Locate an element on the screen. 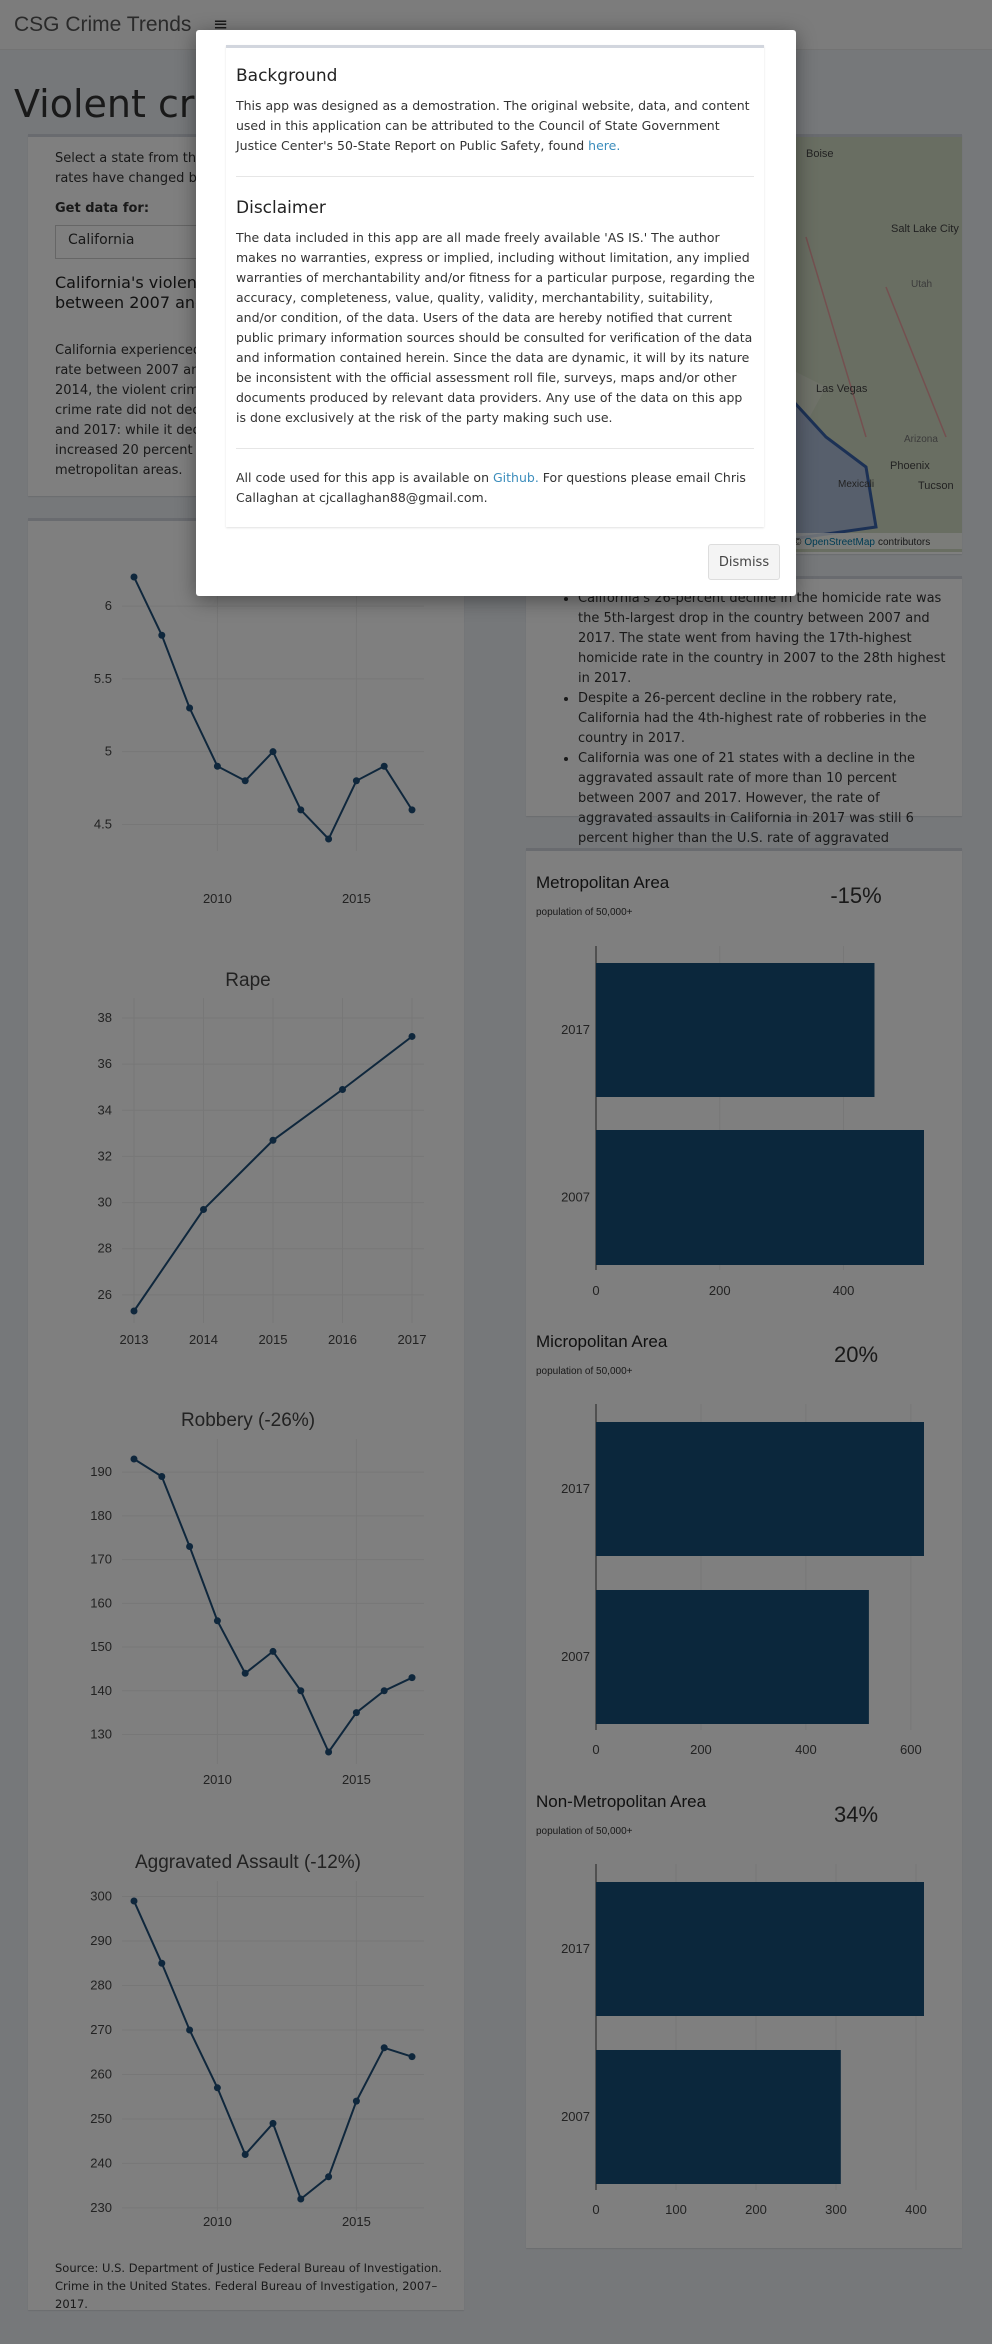 This screenshot has height=2344, width=992. background-title: Background is located at coordinates (287, 76).